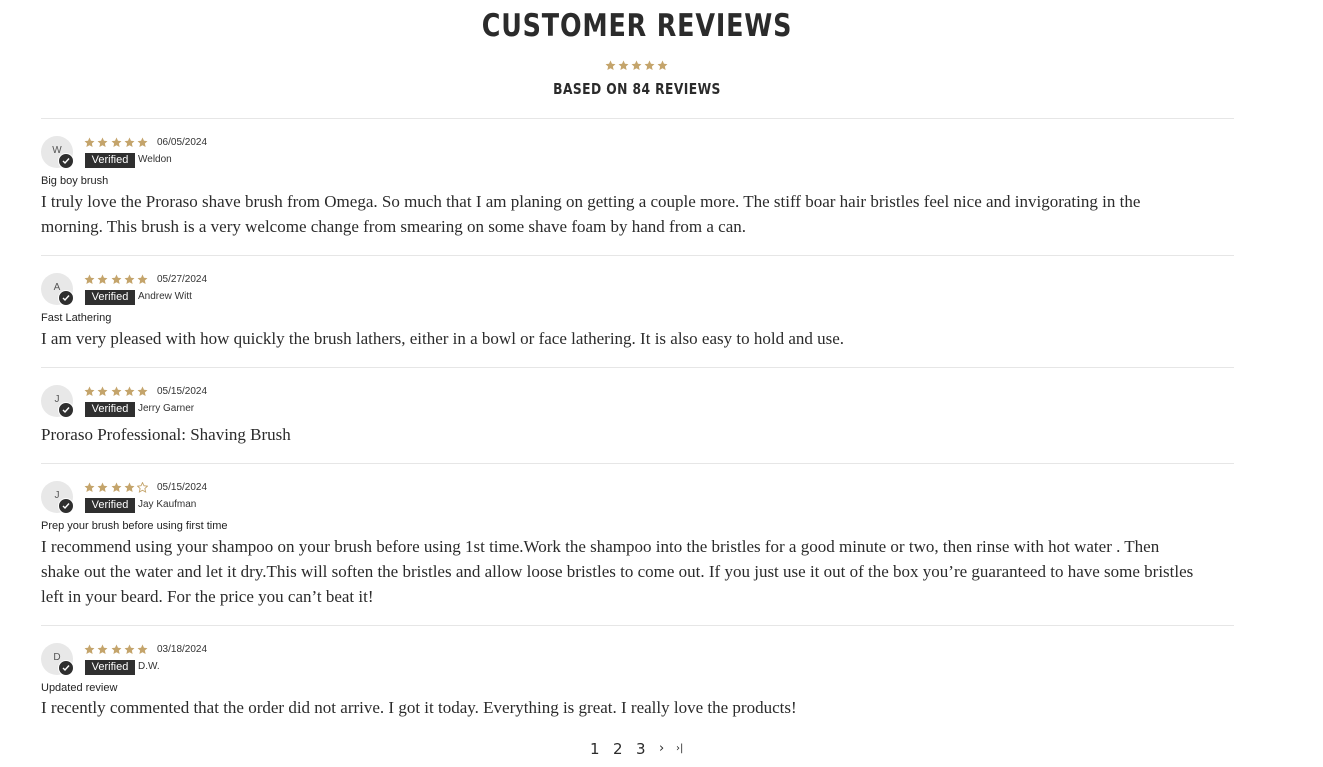 This screenshot has width=1323, height=767. I want to click on review-date: 06/05/2024, so click(182, 142).